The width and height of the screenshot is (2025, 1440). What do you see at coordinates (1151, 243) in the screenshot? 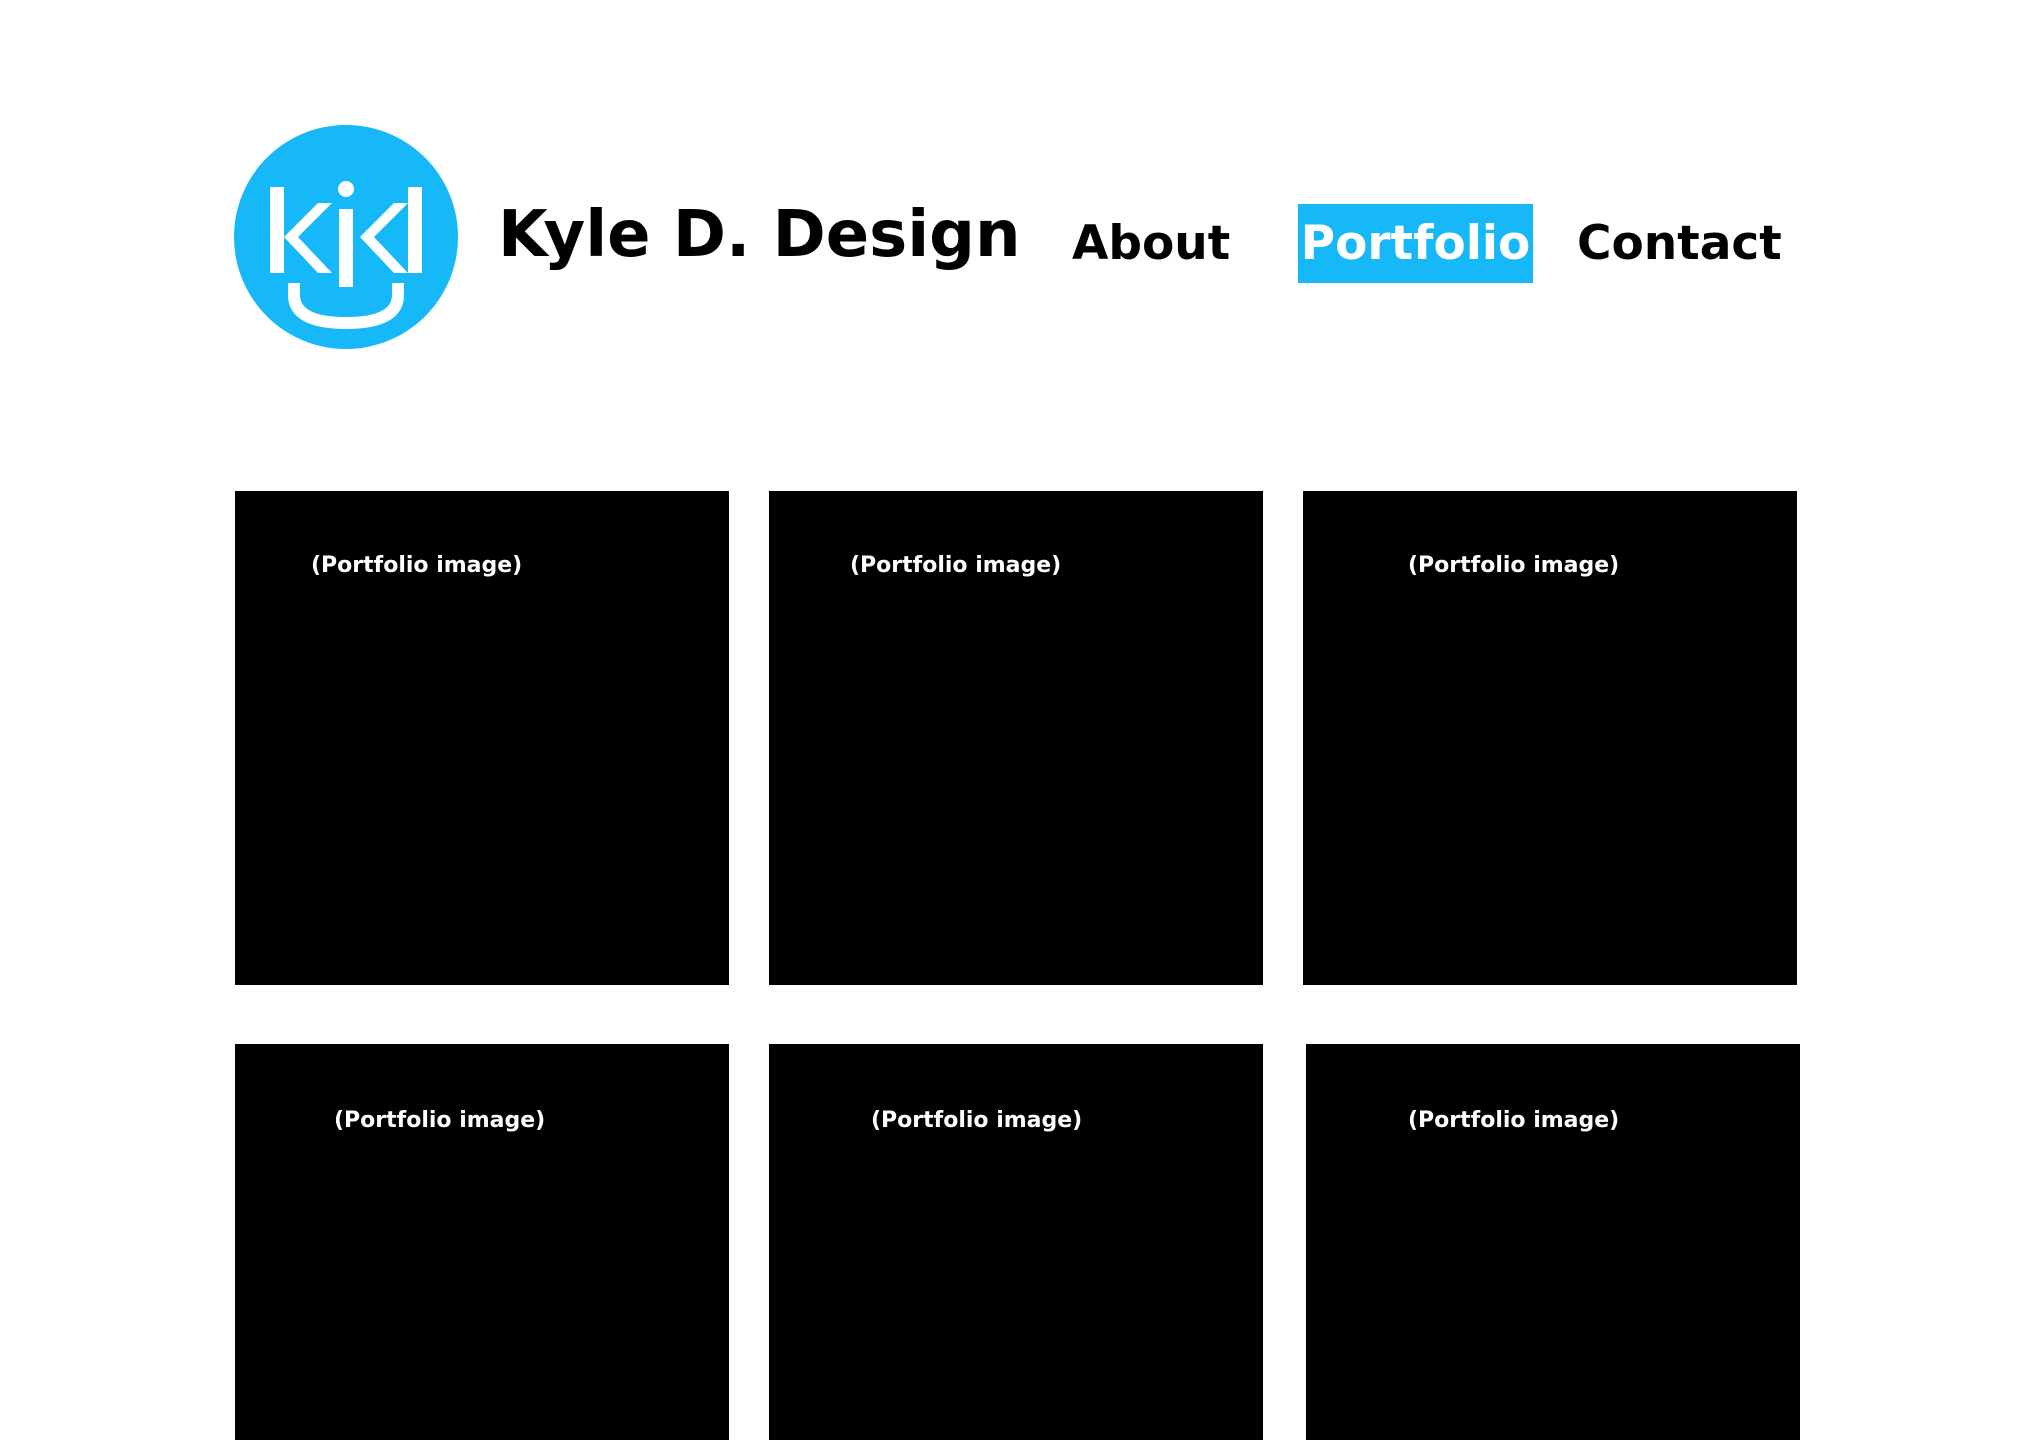
I see `nav-about-link: About` at bounding box center [1151, 243].